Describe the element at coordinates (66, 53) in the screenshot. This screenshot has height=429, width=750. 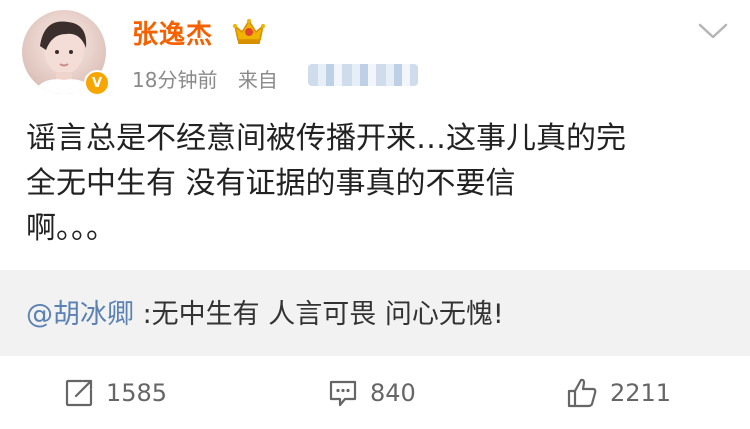
I see `author-avatar: V` at that location.